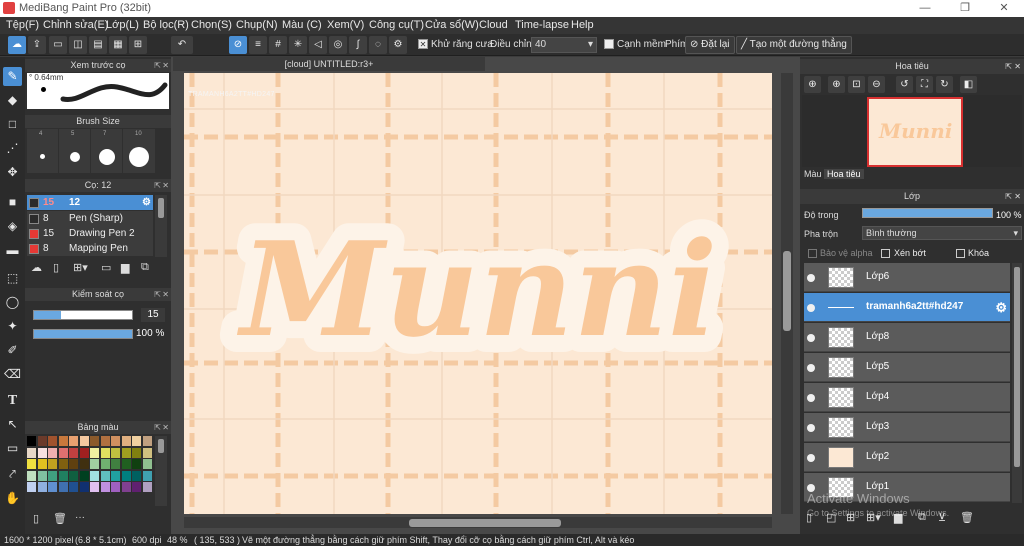 The height and width of the screenshot is (546, 1024). Describe the element at coordinates (298, 45) in the screenshot. I see `radial-snap-icon: ✳` at that location.